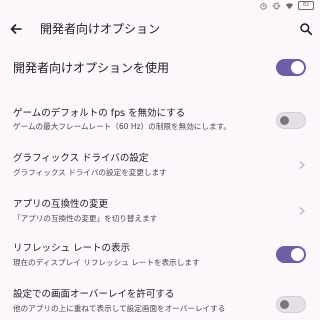  Describe the element at coordinates (122, 126) in the screenshot. I see `setting-subtitle: ゲームの最大フレームレート（60 Hz）の制限を無効にします。` at that location.